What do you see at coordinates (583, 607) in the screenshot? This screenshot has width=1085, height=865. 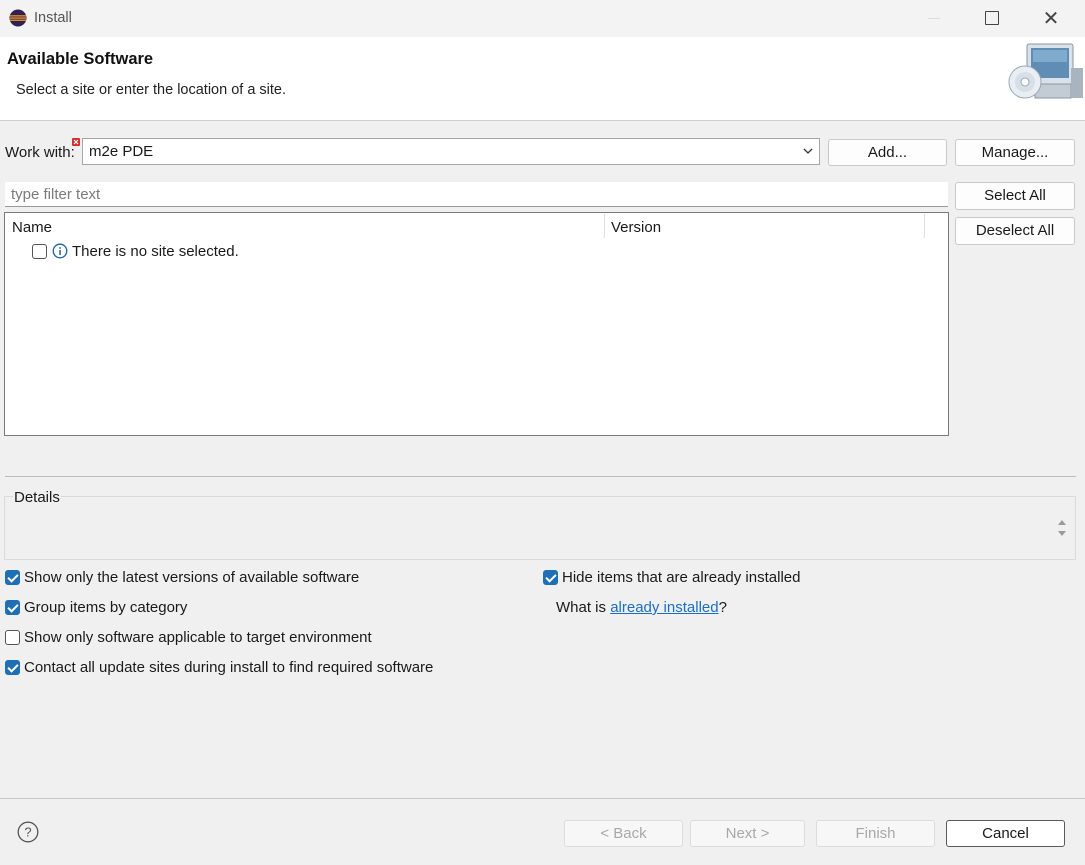 I see `what-is-prefix: What is` at bounding box center [583, 607].